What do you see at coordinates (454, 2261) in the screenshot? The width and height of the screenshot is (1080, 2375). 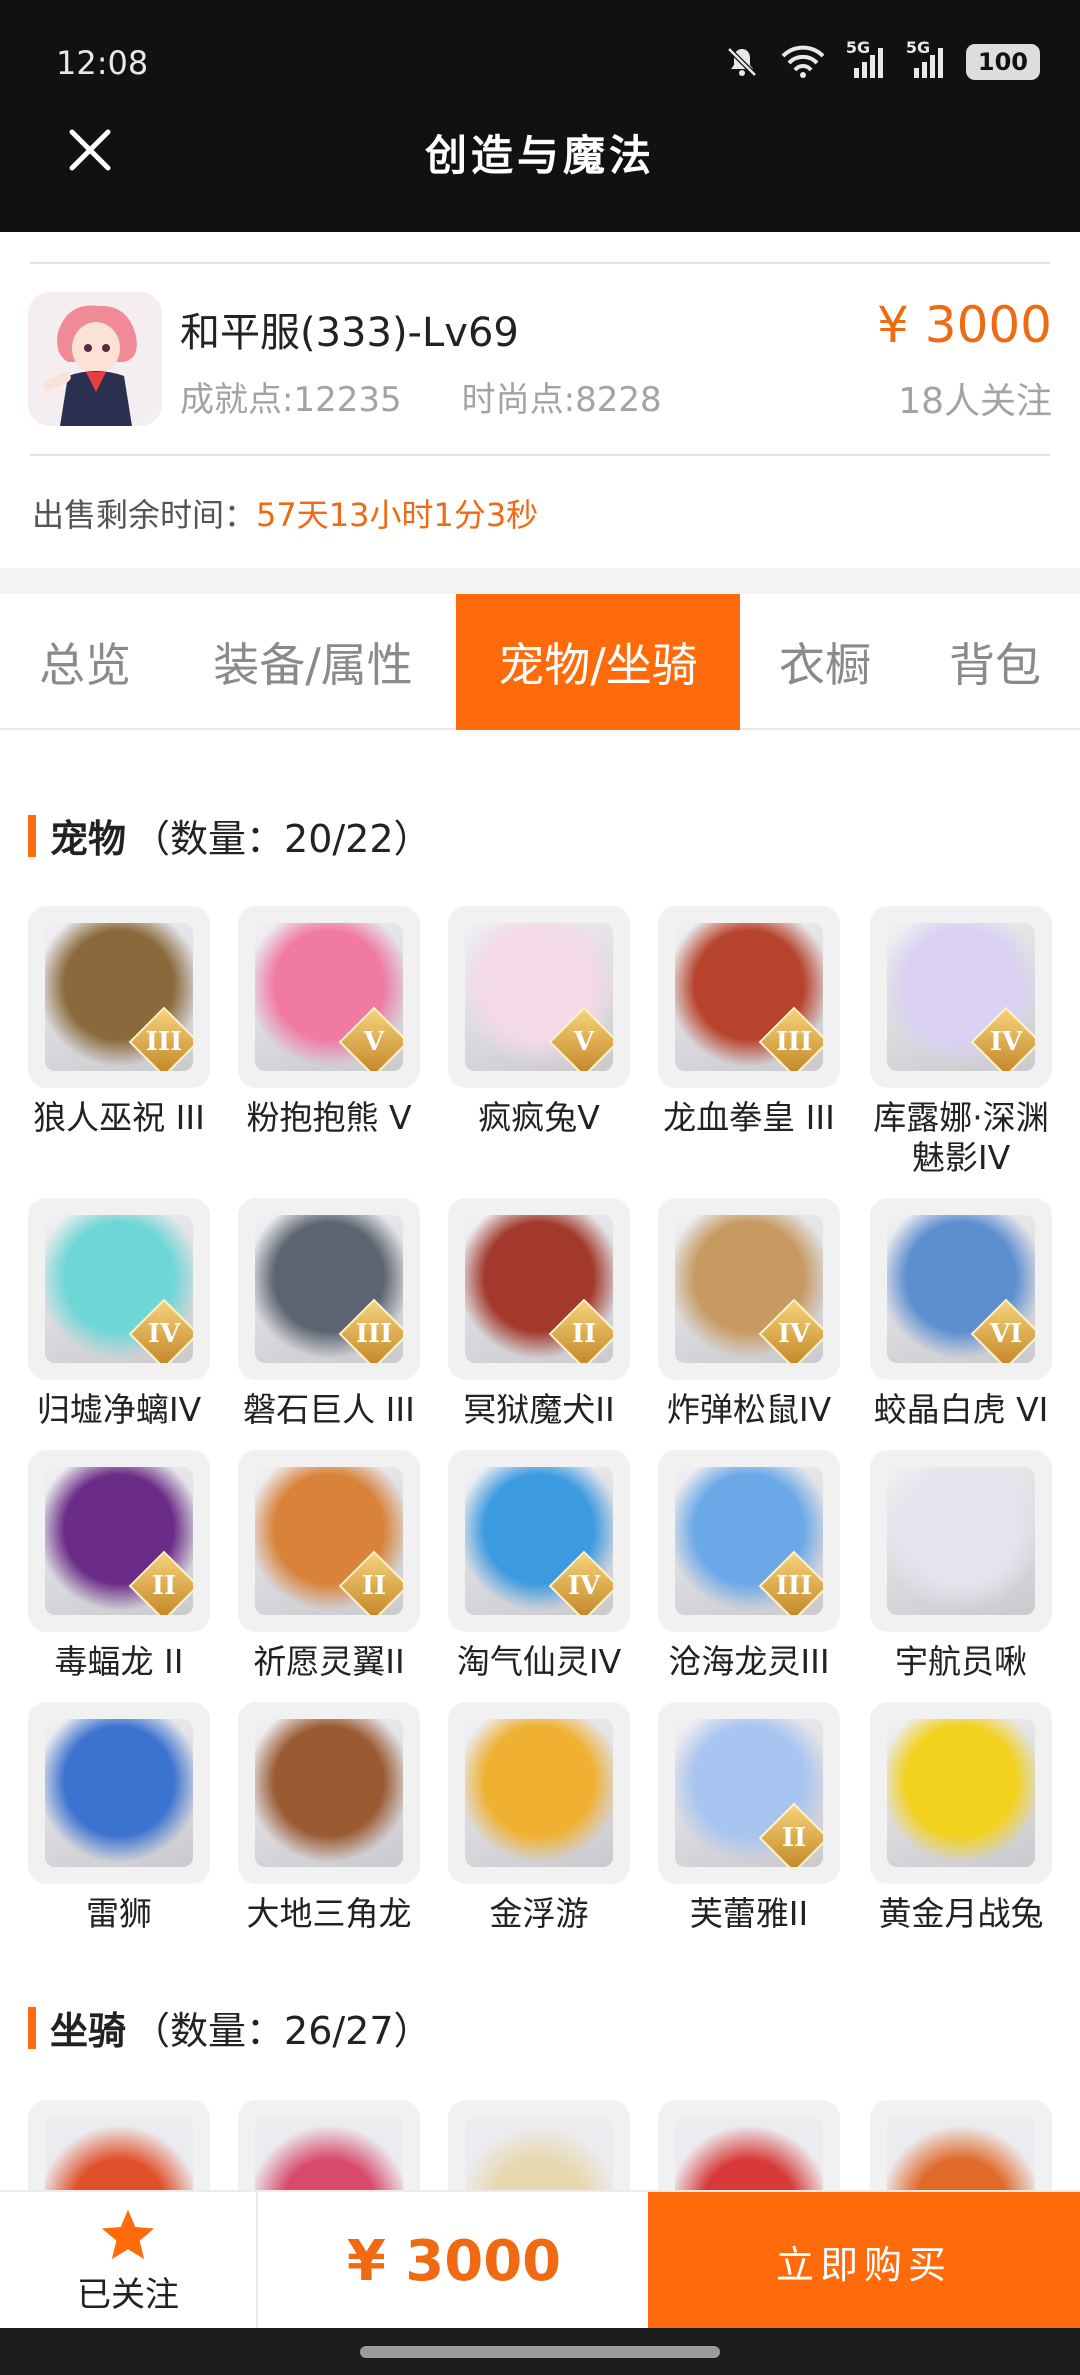 I see `total-price: ¥ 3000` at bounding box center [454, 2261].